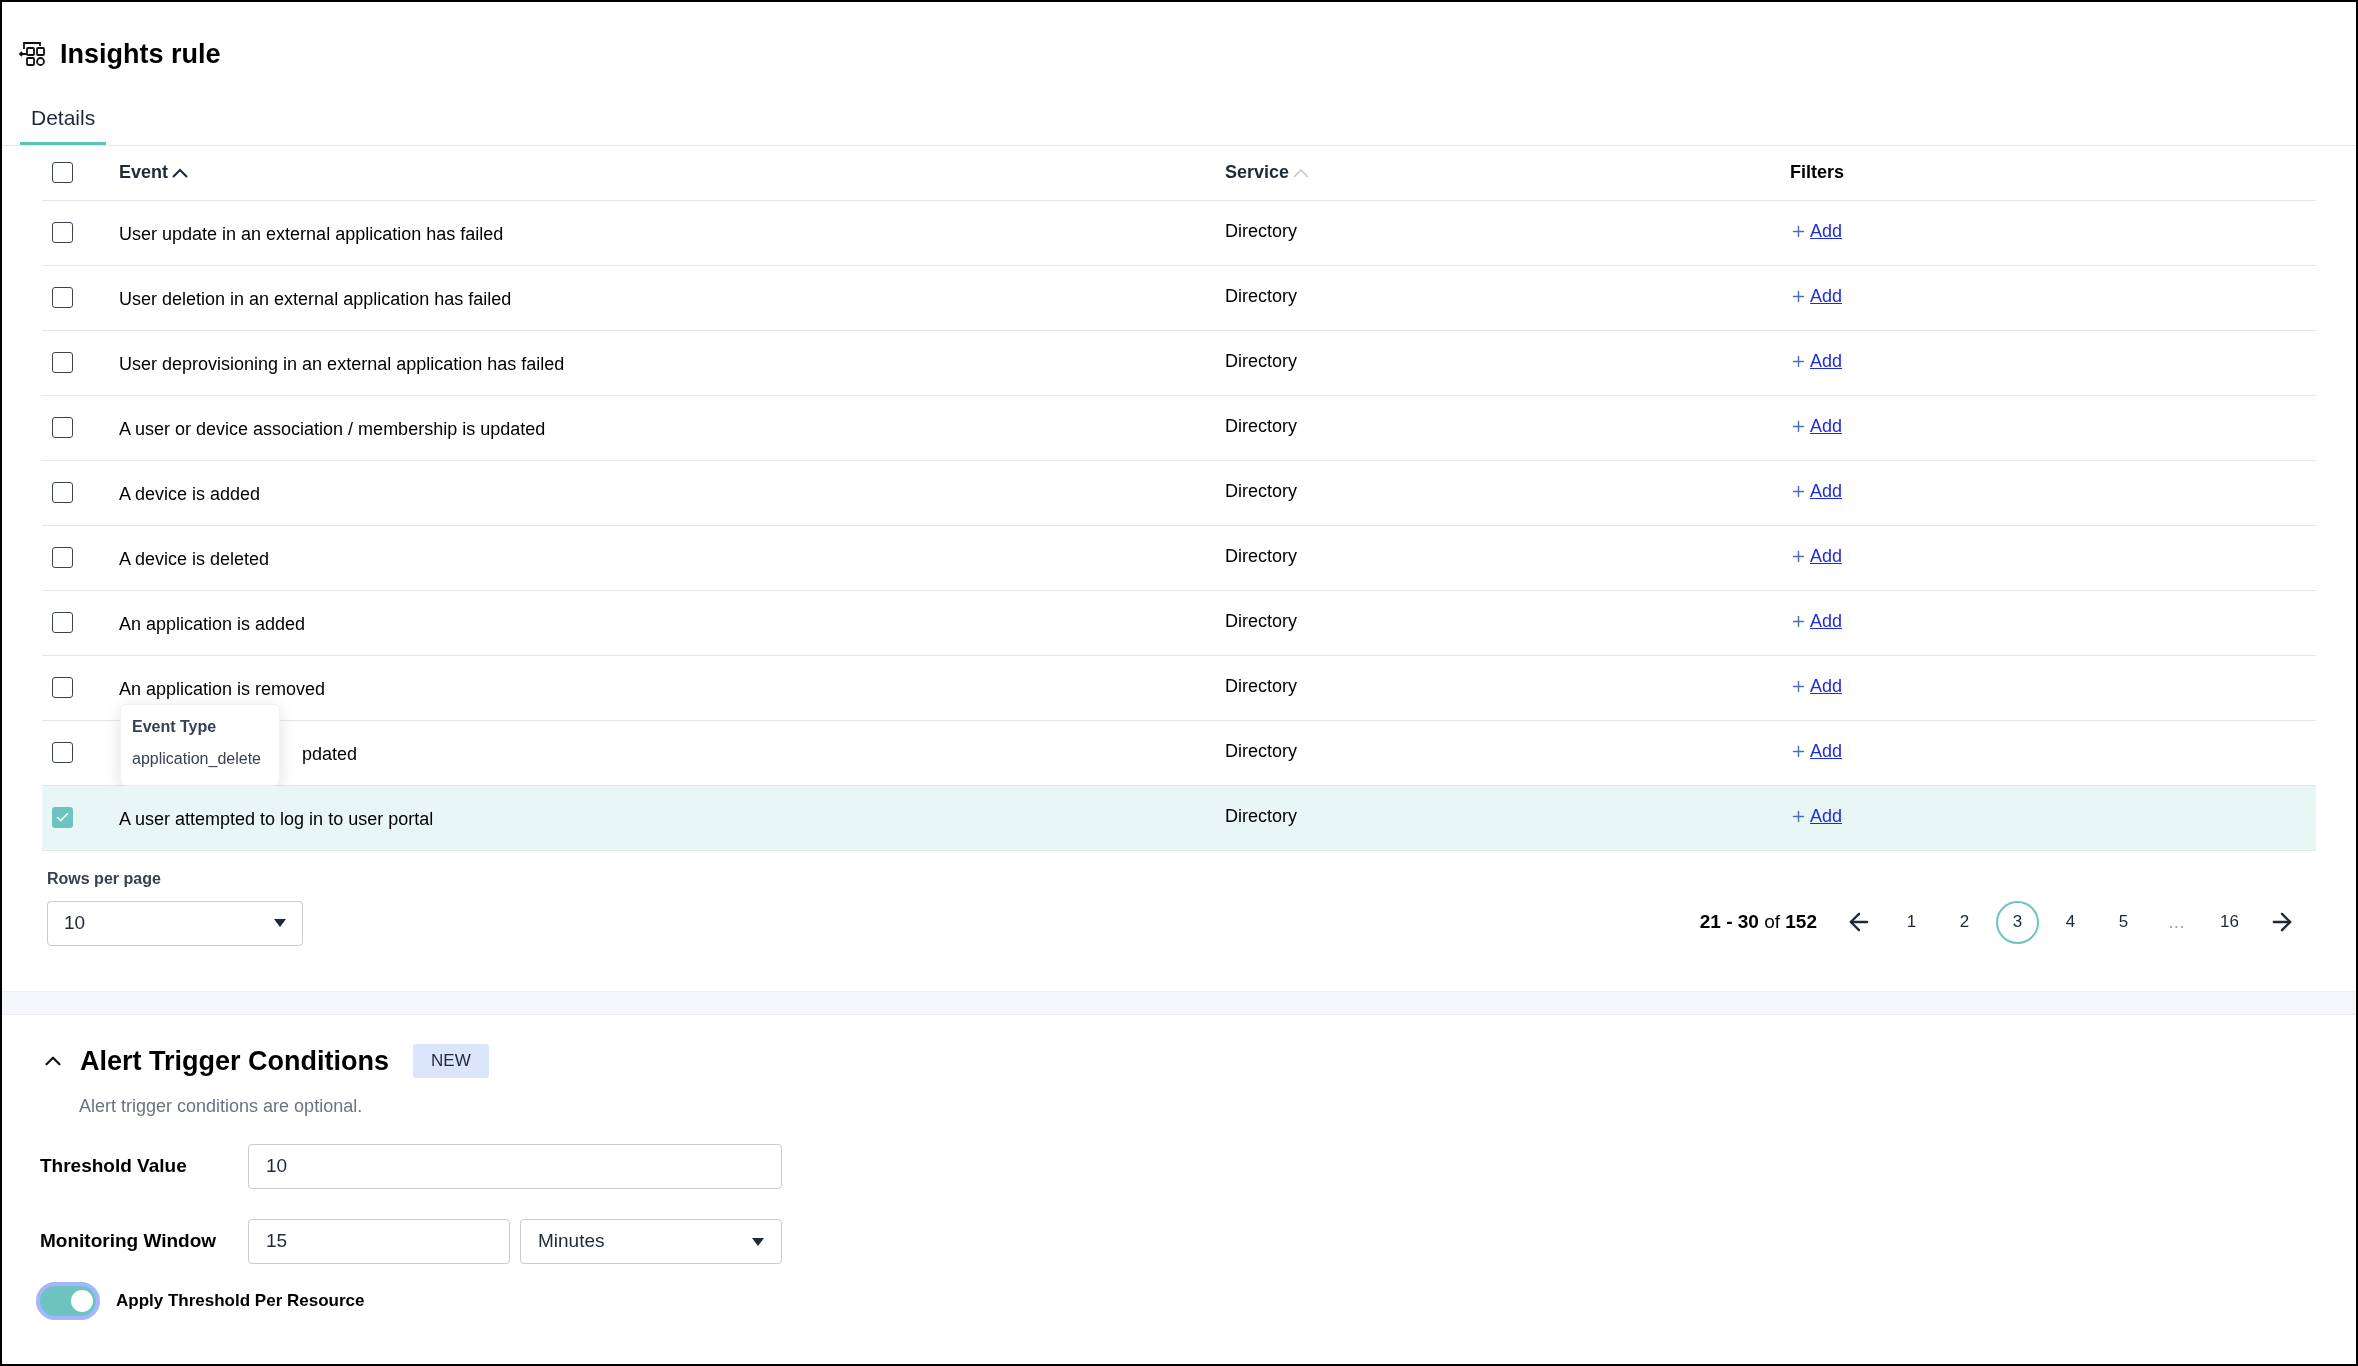 This screenshot has width=2358, height=1366. What do you see at coordinates (2229, 922) in the screenshot?
I see `page-button: 16` at bounding box center [2229, 922].